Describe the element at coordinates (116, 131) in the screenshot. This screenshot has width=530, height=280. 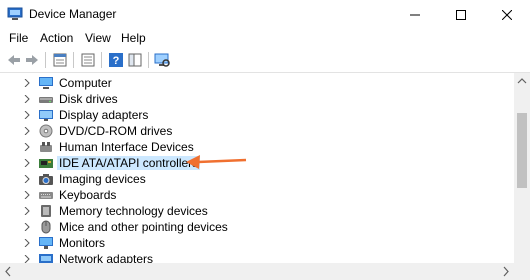
I see `tree-item-label: DVD/CD-ROM drives` at that location.